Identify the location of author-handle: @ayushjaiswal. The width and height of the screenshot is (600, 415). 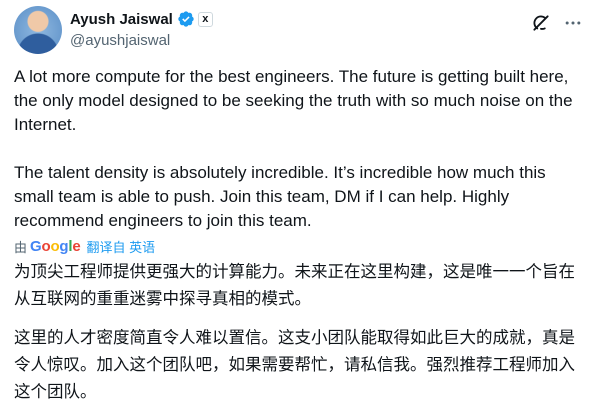
(120, 40).